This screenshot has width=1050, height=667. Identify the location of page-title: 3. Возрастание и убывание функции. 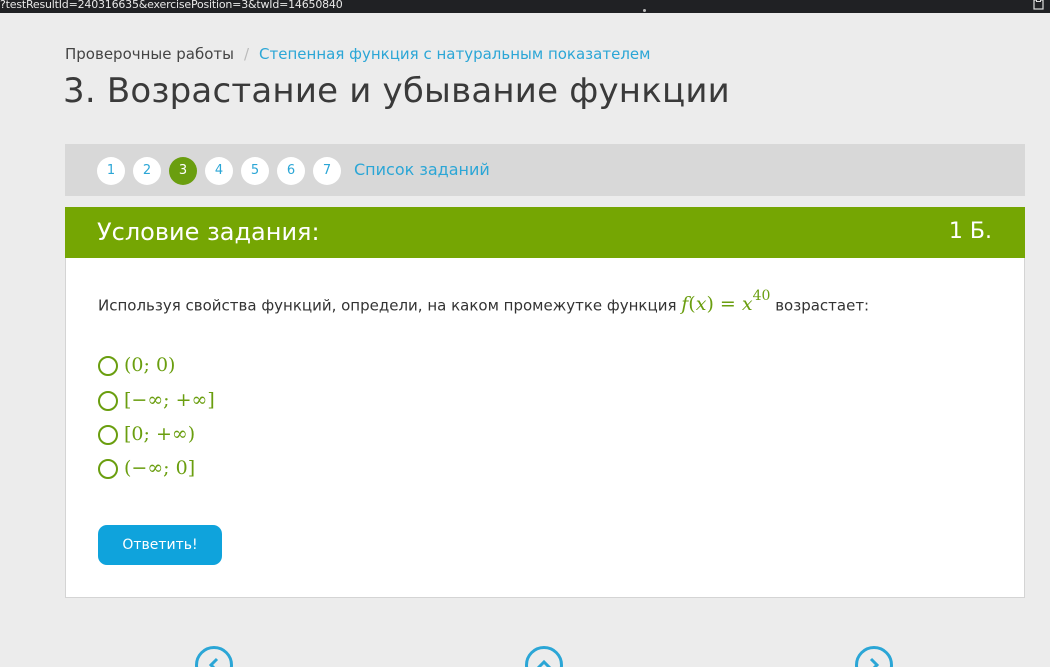
(396, 91).